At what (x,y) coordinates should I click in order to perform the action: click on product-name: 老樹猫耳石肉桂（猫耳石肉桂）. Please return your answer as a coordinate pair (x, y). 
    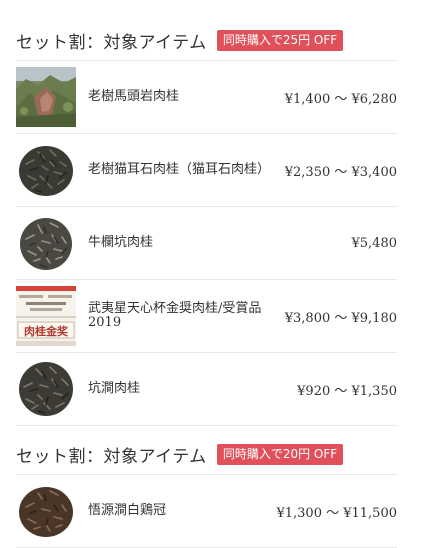
    Looking at the image, I should click on (179, 169).